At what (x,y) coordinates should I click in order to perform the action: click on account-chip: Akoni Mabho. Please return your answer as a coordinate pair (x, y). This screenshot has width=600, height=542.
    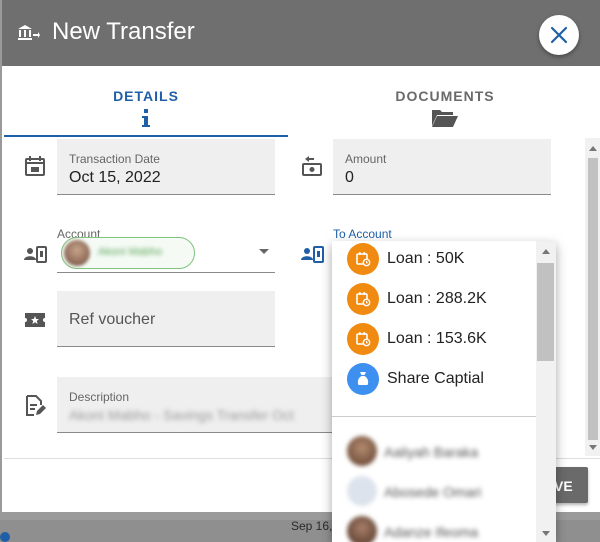
    Looking at the image, I should click on (128, 253).